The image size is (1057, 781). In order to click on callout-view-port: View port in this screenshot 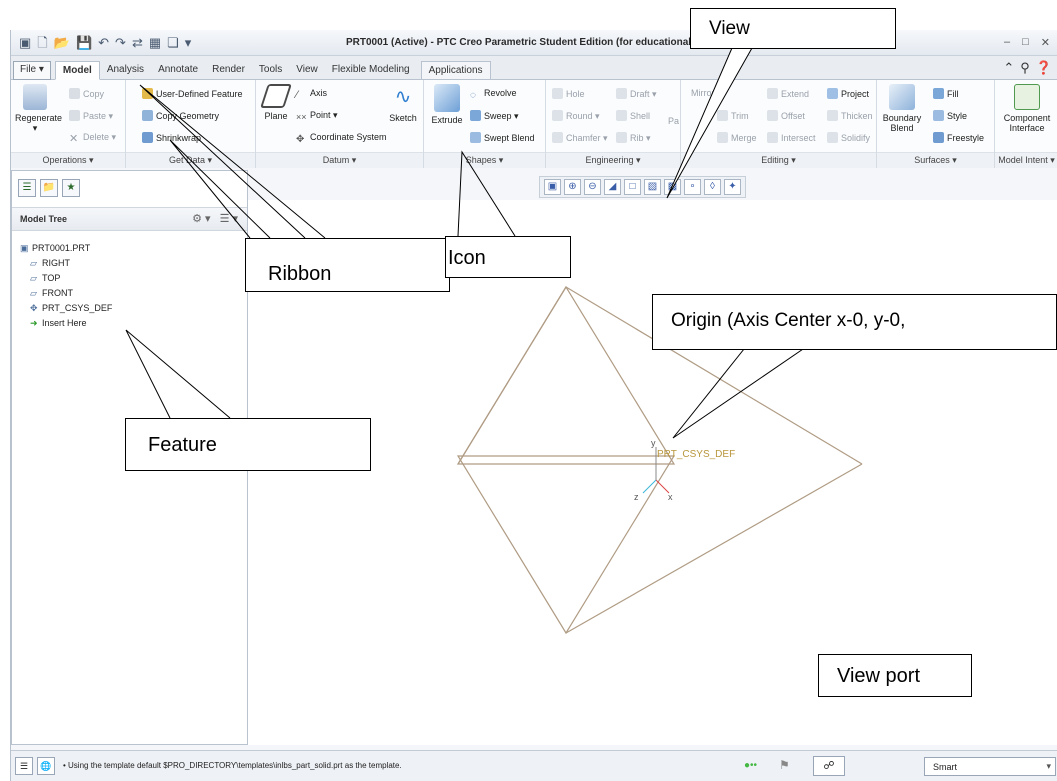, I will do `click(895, 675)`.